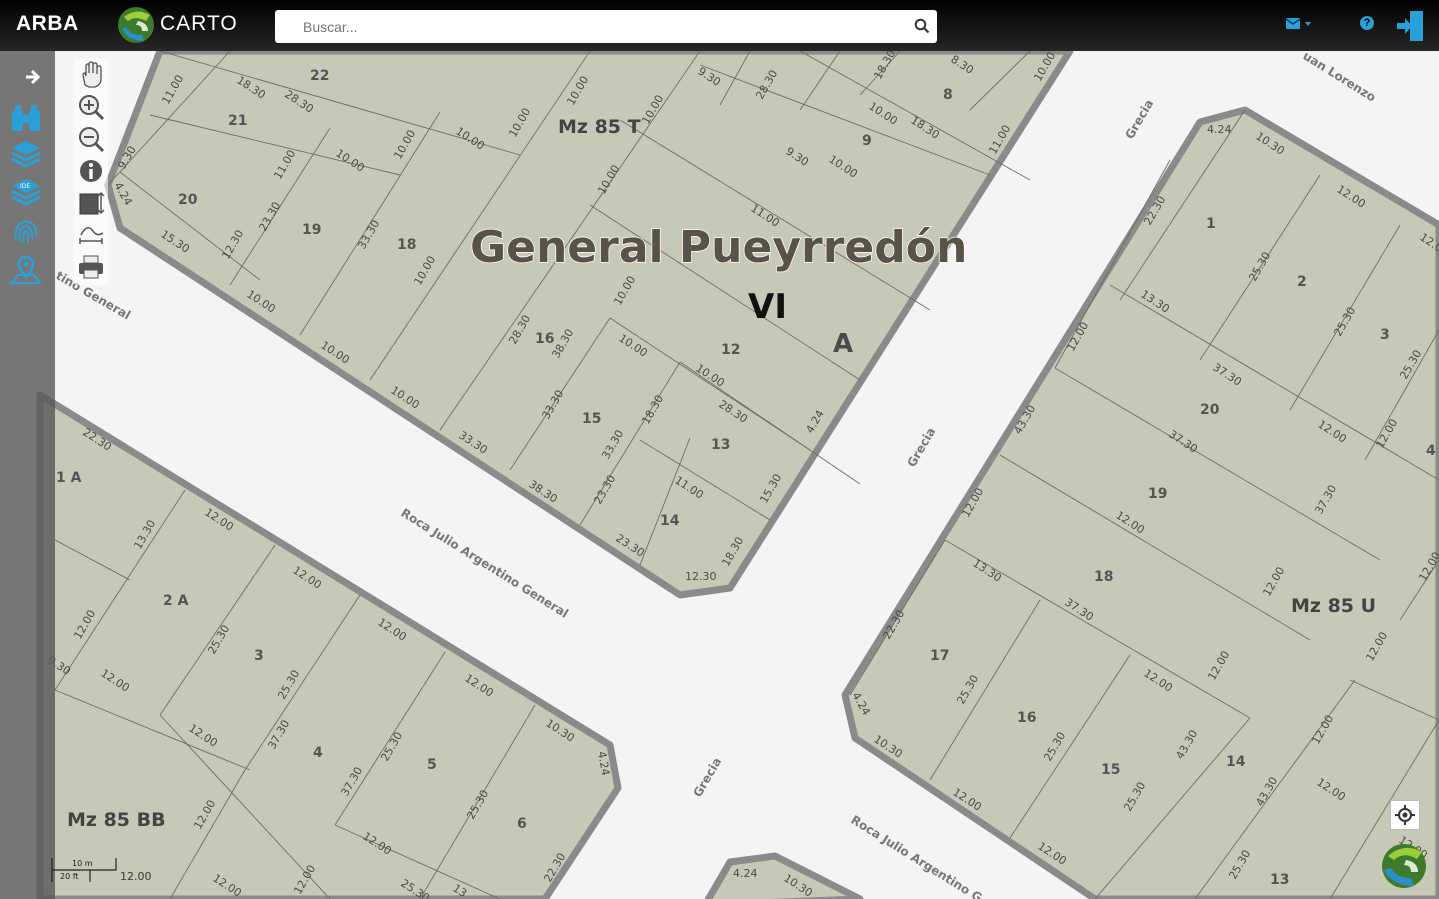 Image resolution: width=1439 pixels, height=899 pixels. Describe the element at coordinates (603, 27) in the screenshot. I see `search-input` at that location.